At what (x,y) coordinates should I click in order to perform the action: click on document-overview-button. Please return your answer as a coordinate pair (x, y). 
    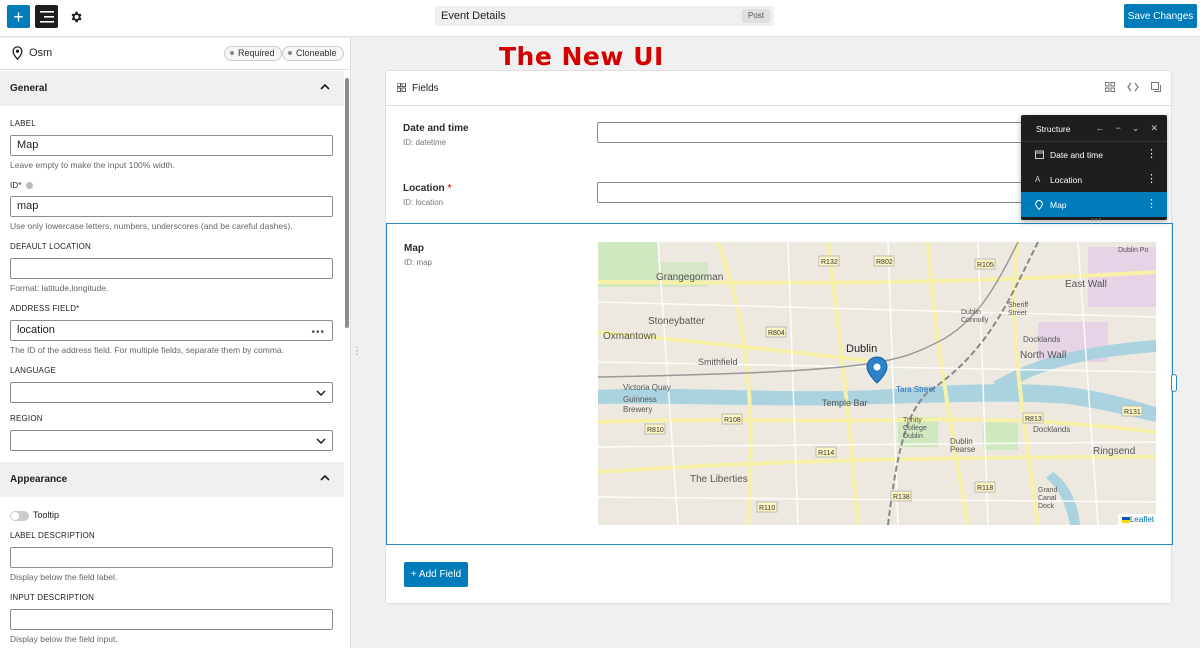
    Looking at the image, I should click on (46, 16).